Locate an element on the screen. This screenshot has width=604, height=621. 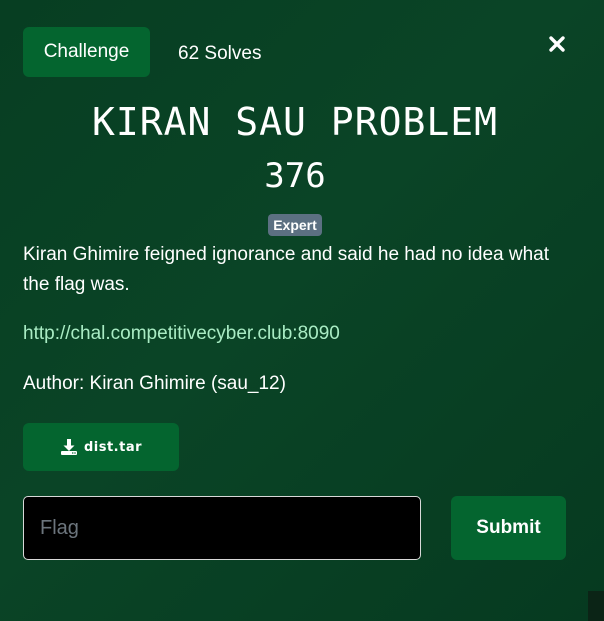
download-file-button: dist.tar is located at coordinates (101, 447).